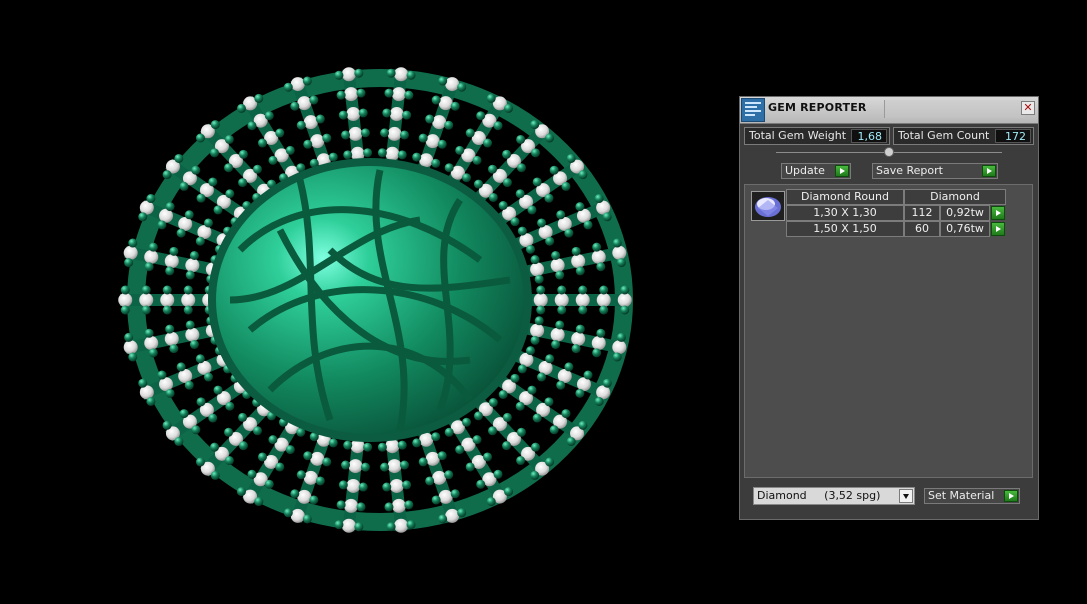 This screenshot has height=604, width=1087. I want to click on save-report-button: Save Report, so click(935, 171).